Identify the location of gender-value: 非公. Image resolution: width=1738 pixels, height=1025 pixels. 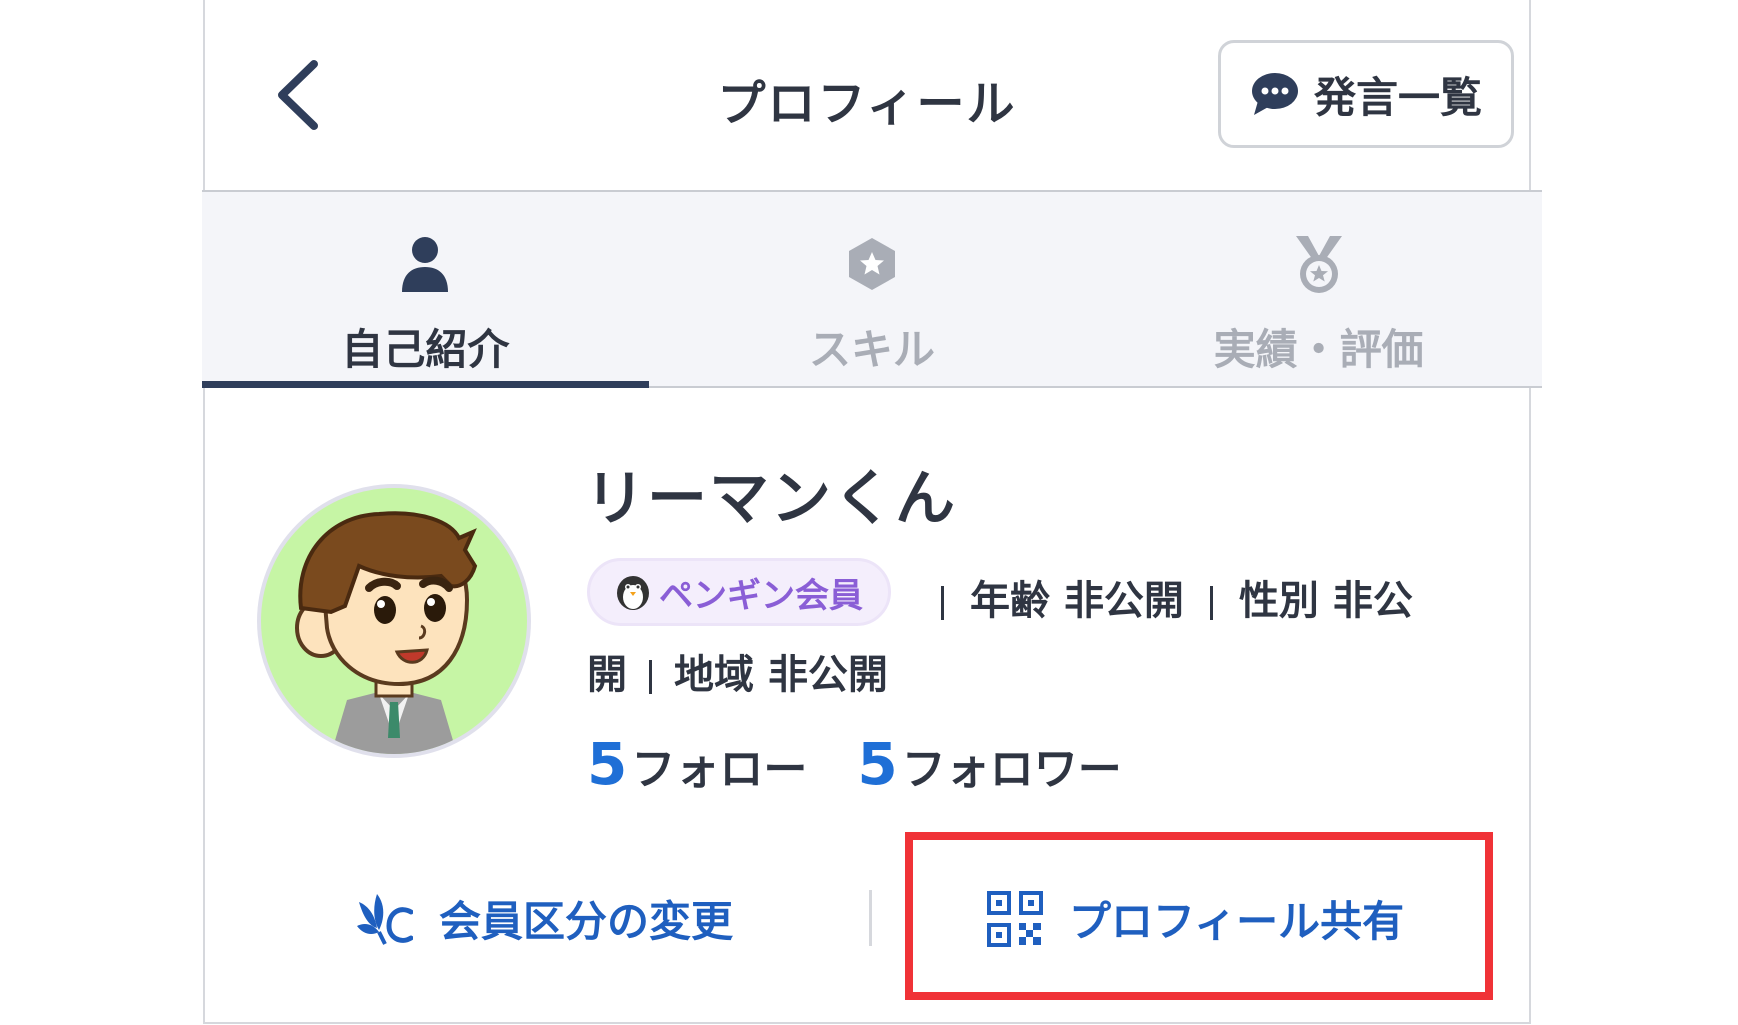
(1372, 601).